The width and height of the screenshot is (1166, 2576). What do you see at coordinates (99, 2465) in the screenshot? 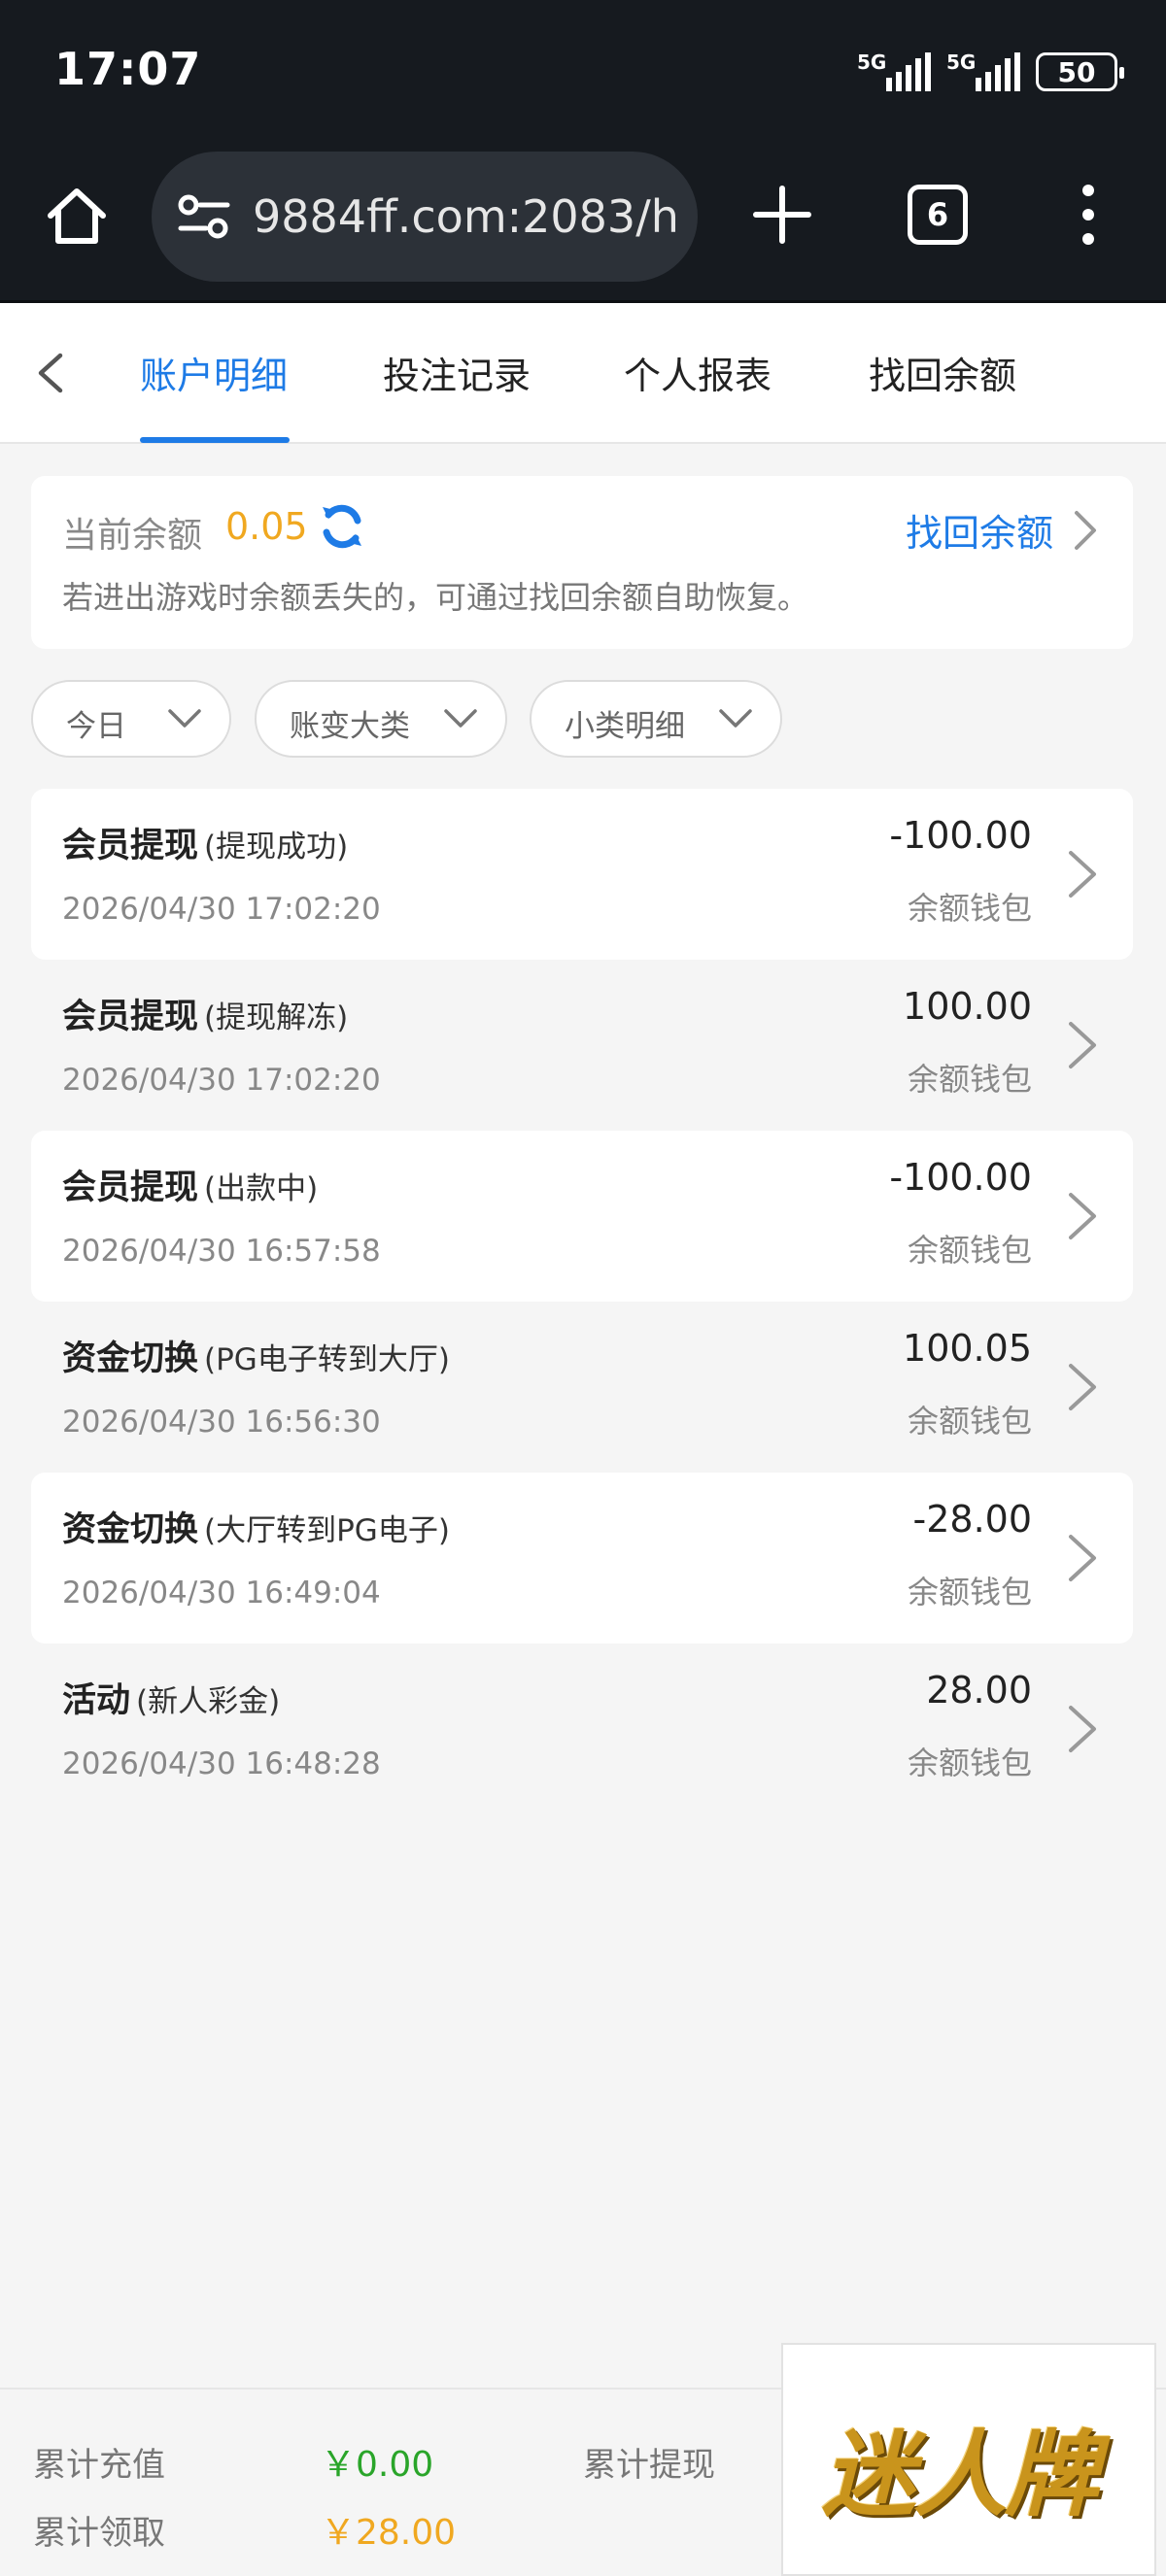
I see `total-recharge-label: 累计充值` at bounding box center [99, 2465].